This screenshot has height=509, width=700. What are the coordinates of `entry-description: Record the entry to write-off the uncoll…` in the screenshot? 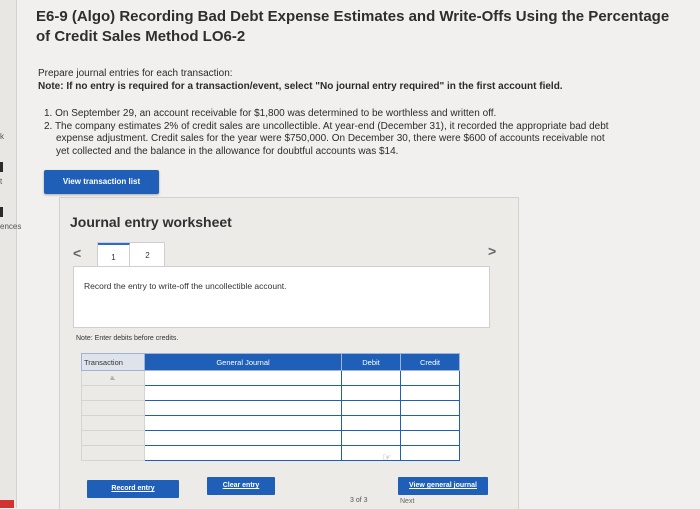 It's located at (185, 286).